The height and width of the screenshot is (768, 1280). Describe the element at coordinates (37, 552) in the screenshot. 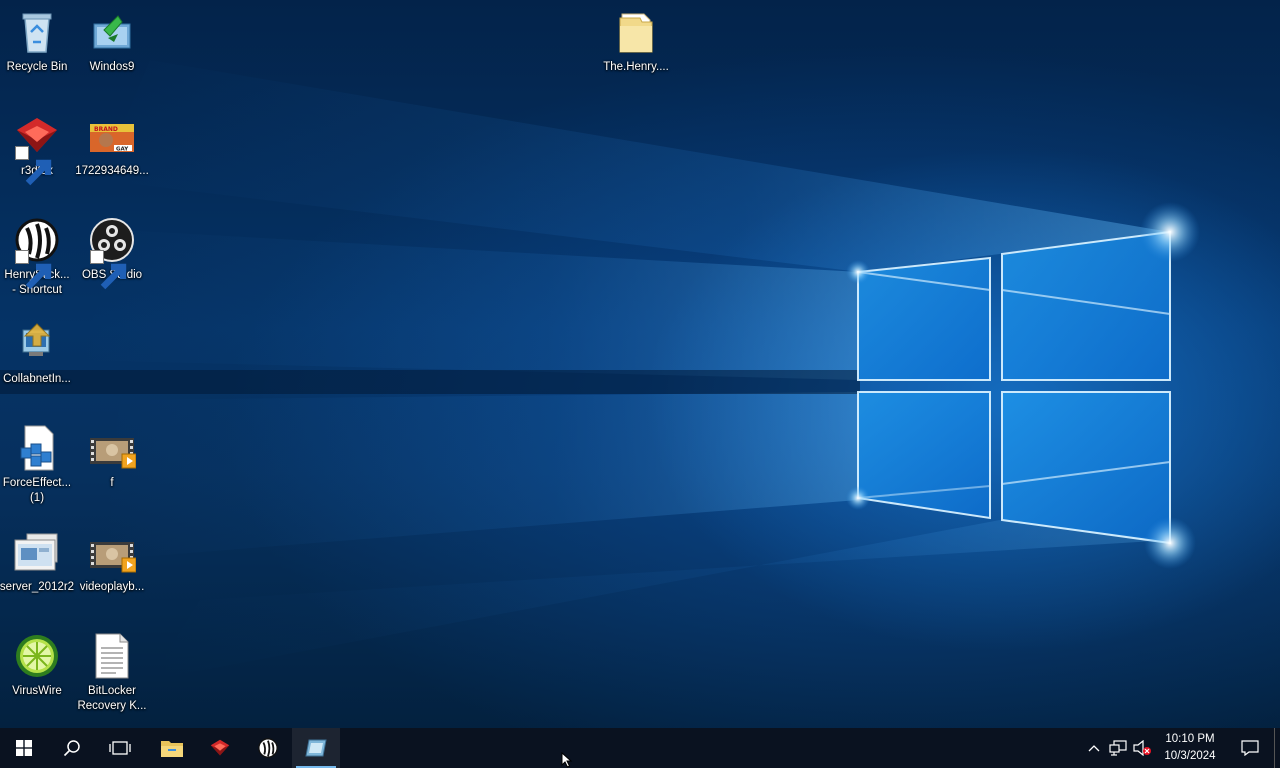

I see `screenshot-icon` at that location.